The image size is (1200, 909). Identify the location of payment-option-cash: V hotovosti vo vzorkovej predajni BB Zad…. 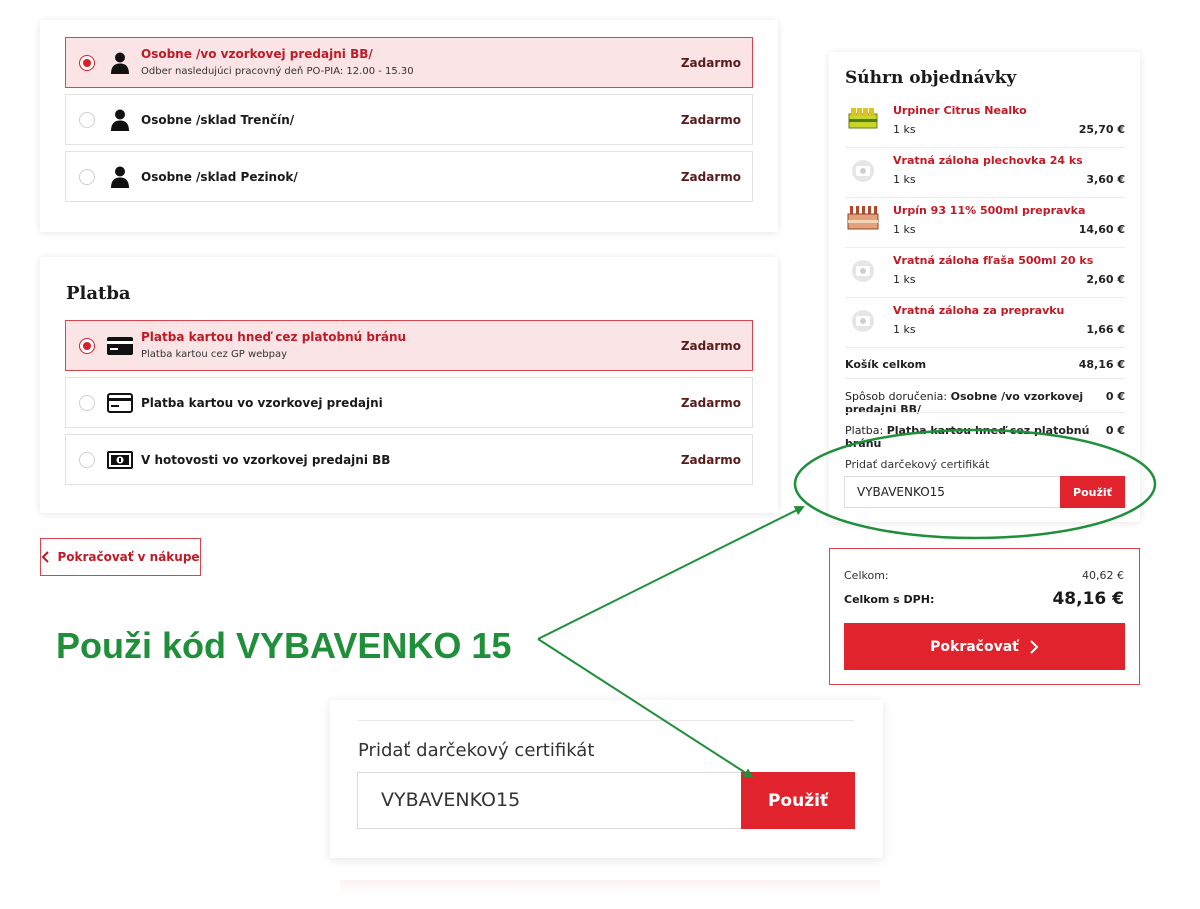
(409, 459).